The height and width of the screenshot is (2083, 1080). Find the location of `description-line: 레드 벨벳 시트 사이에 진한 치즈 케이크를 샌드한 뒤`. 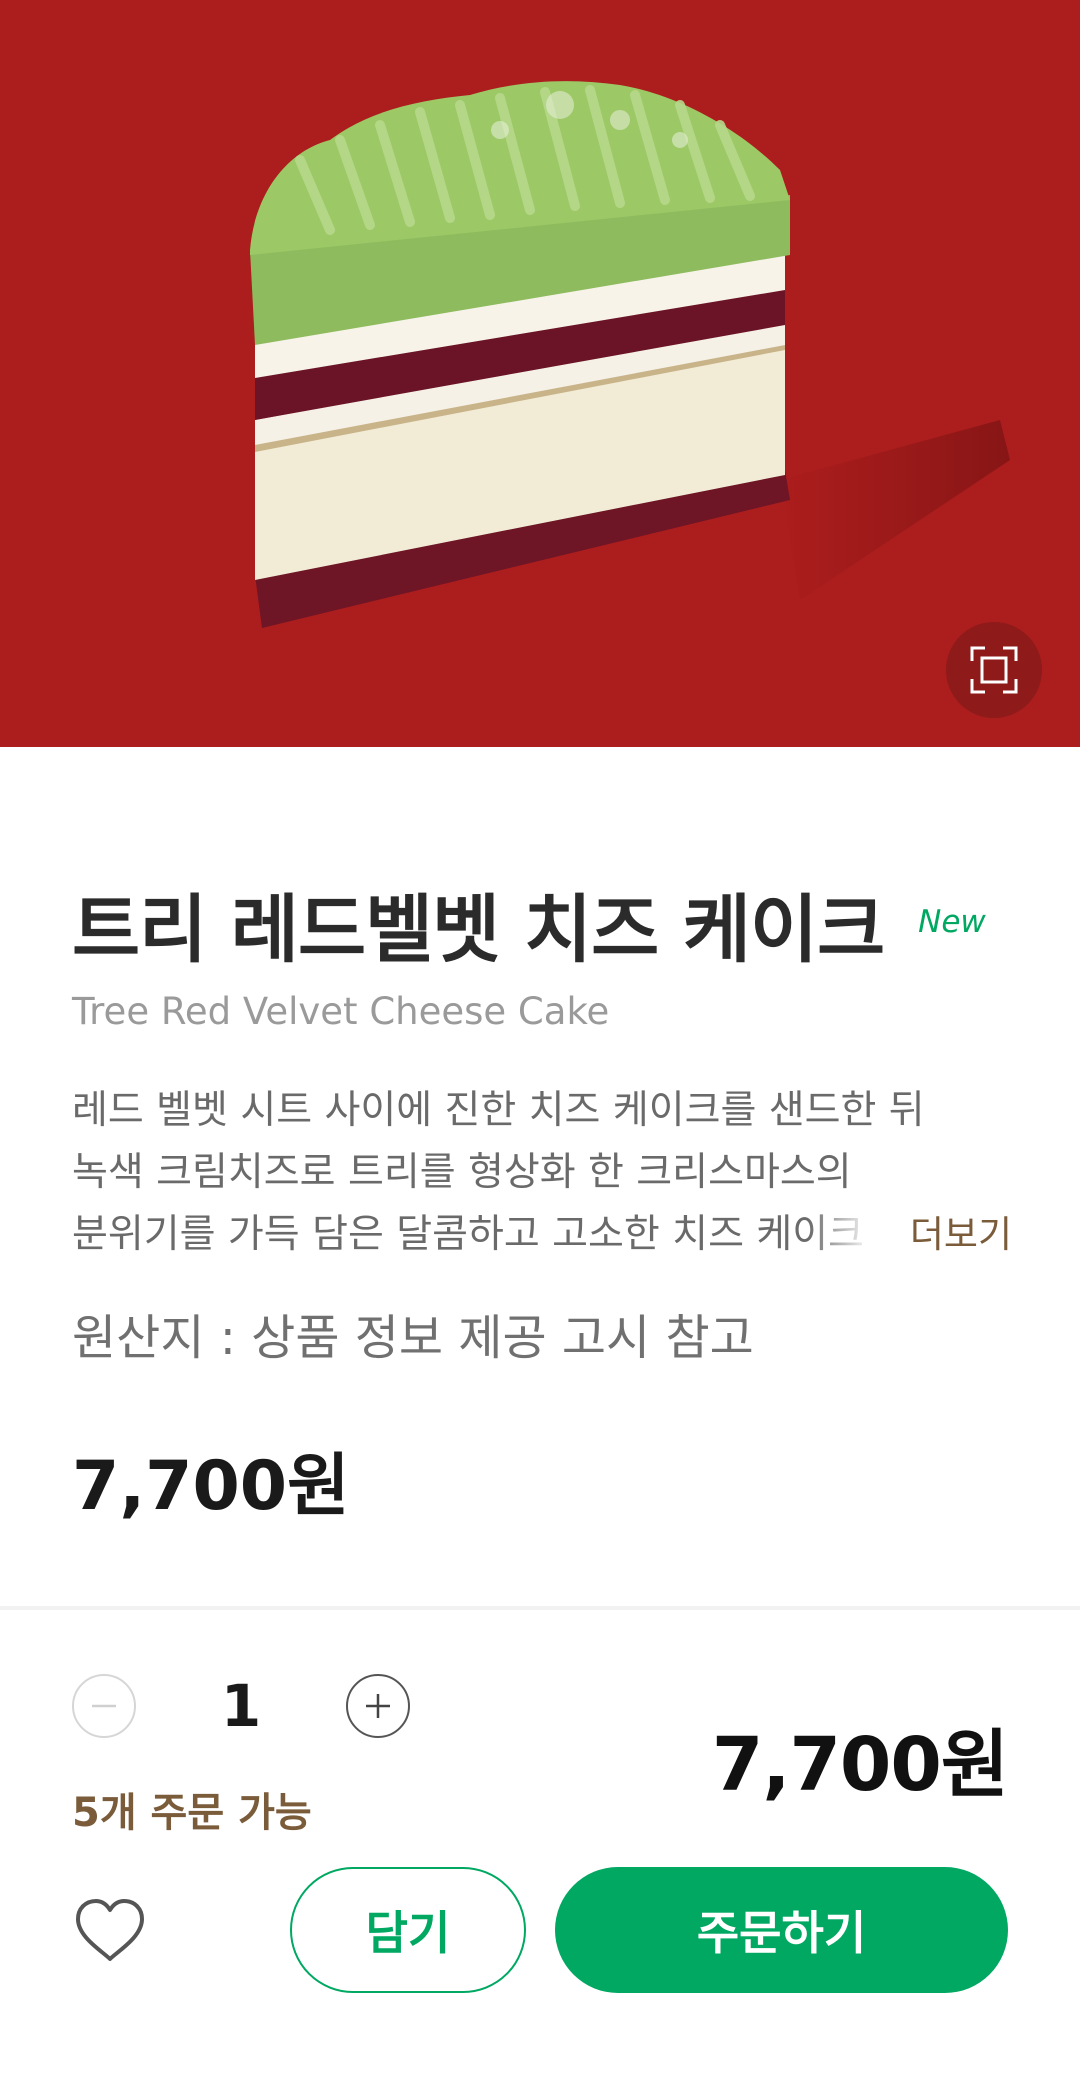

description-line: 레드 벨벳 시트 사이에 진한 치즈 케이크를 샌드한 뒤 is located at coordinates (498, 1110).